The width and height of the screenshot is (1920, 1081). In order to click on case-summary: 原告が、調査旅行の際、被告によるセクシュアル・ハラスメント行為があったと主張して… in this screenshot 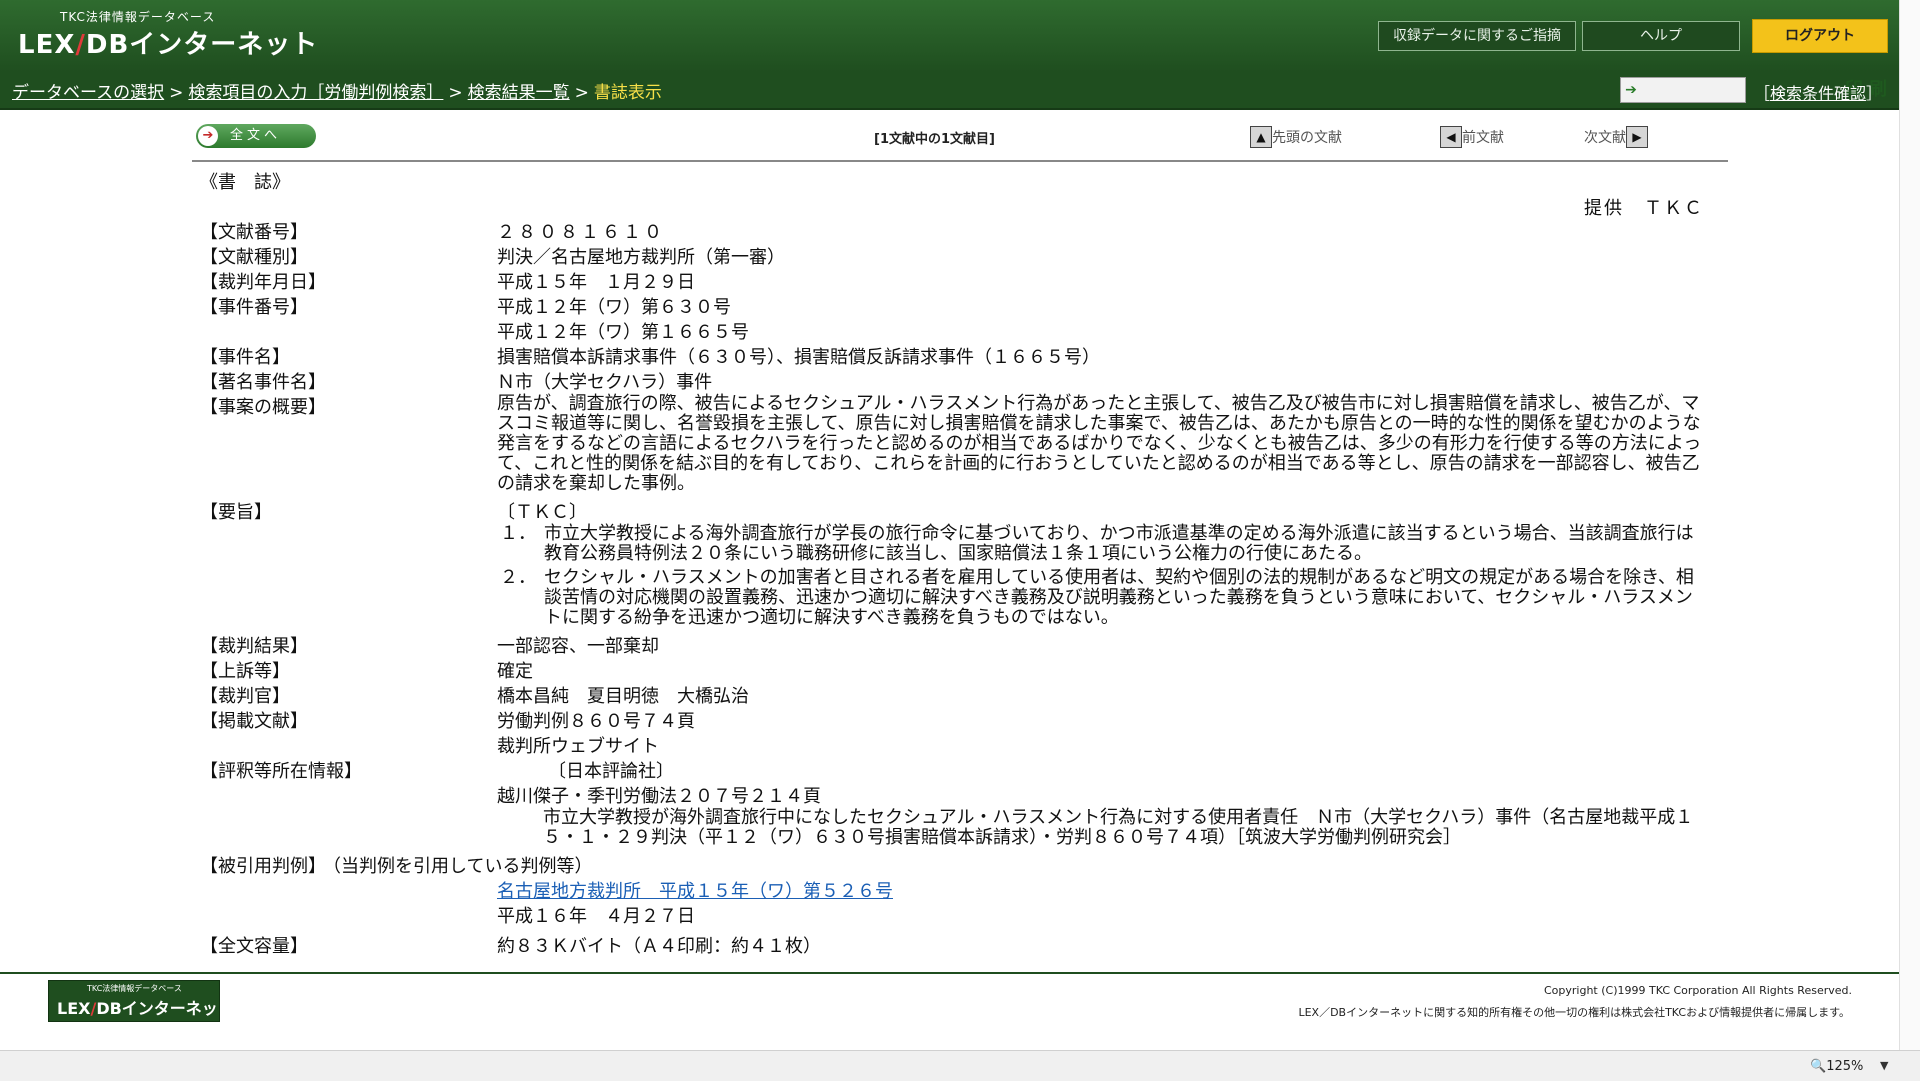, I will do `click(1099, 443)`.